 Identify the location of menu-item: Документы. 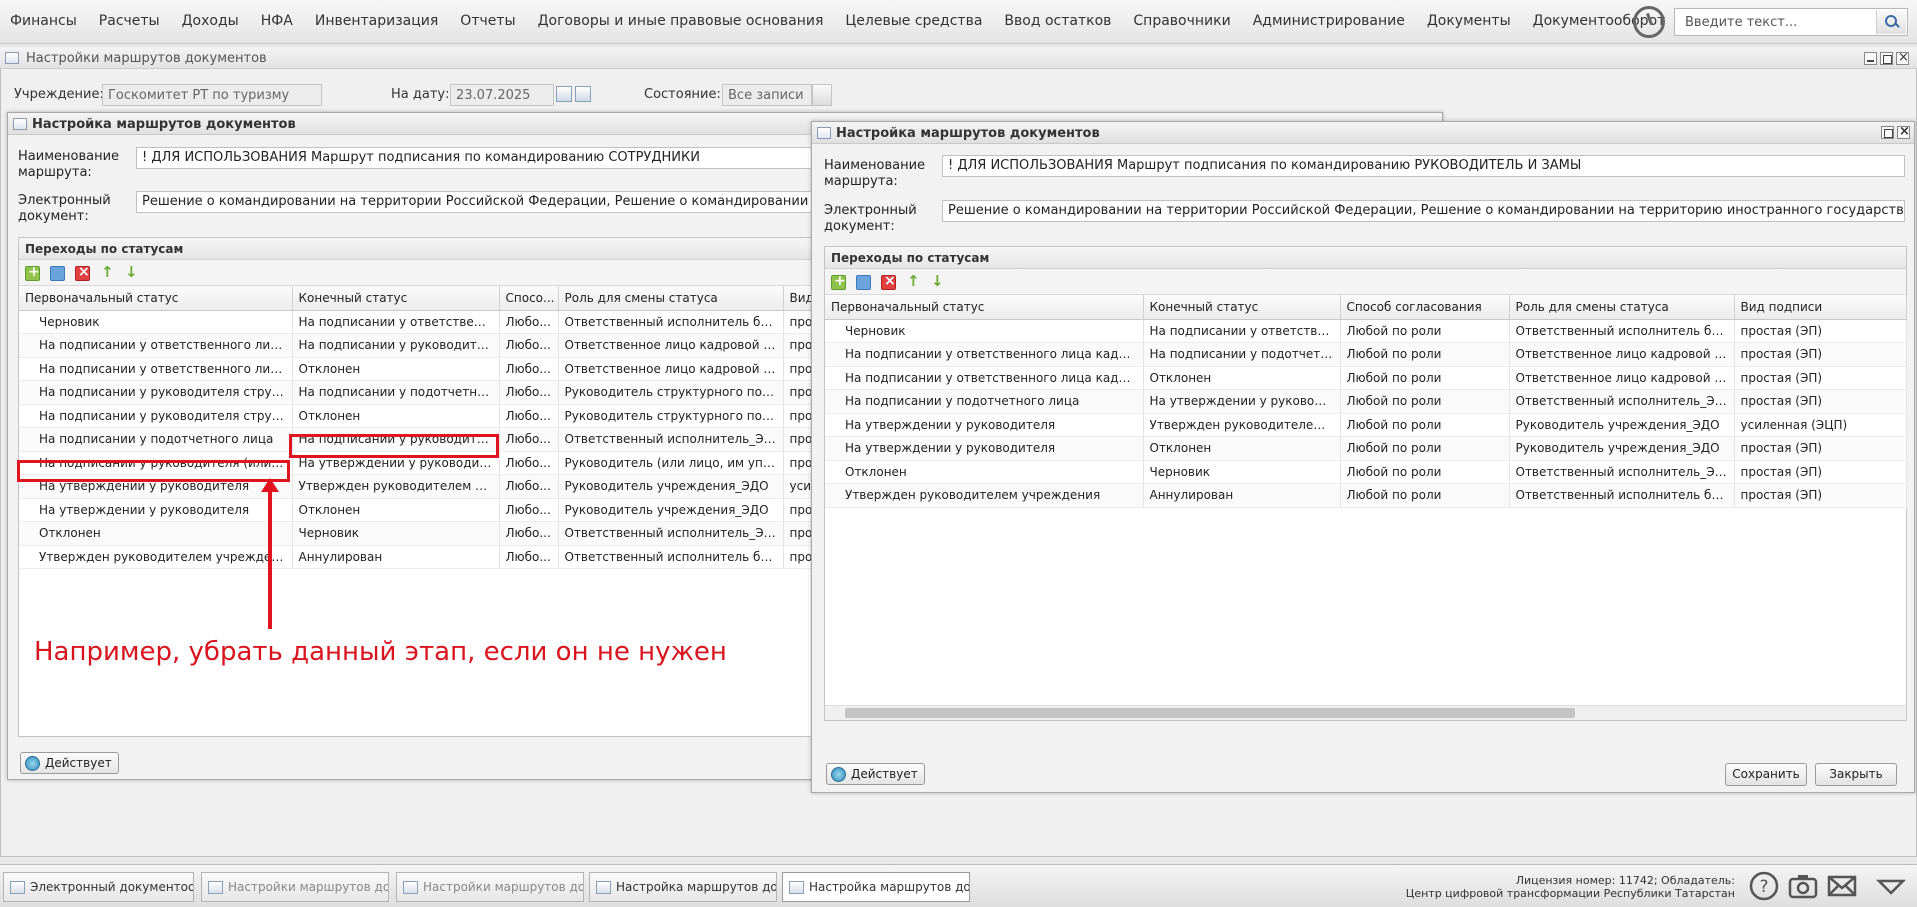
(1469, 21).